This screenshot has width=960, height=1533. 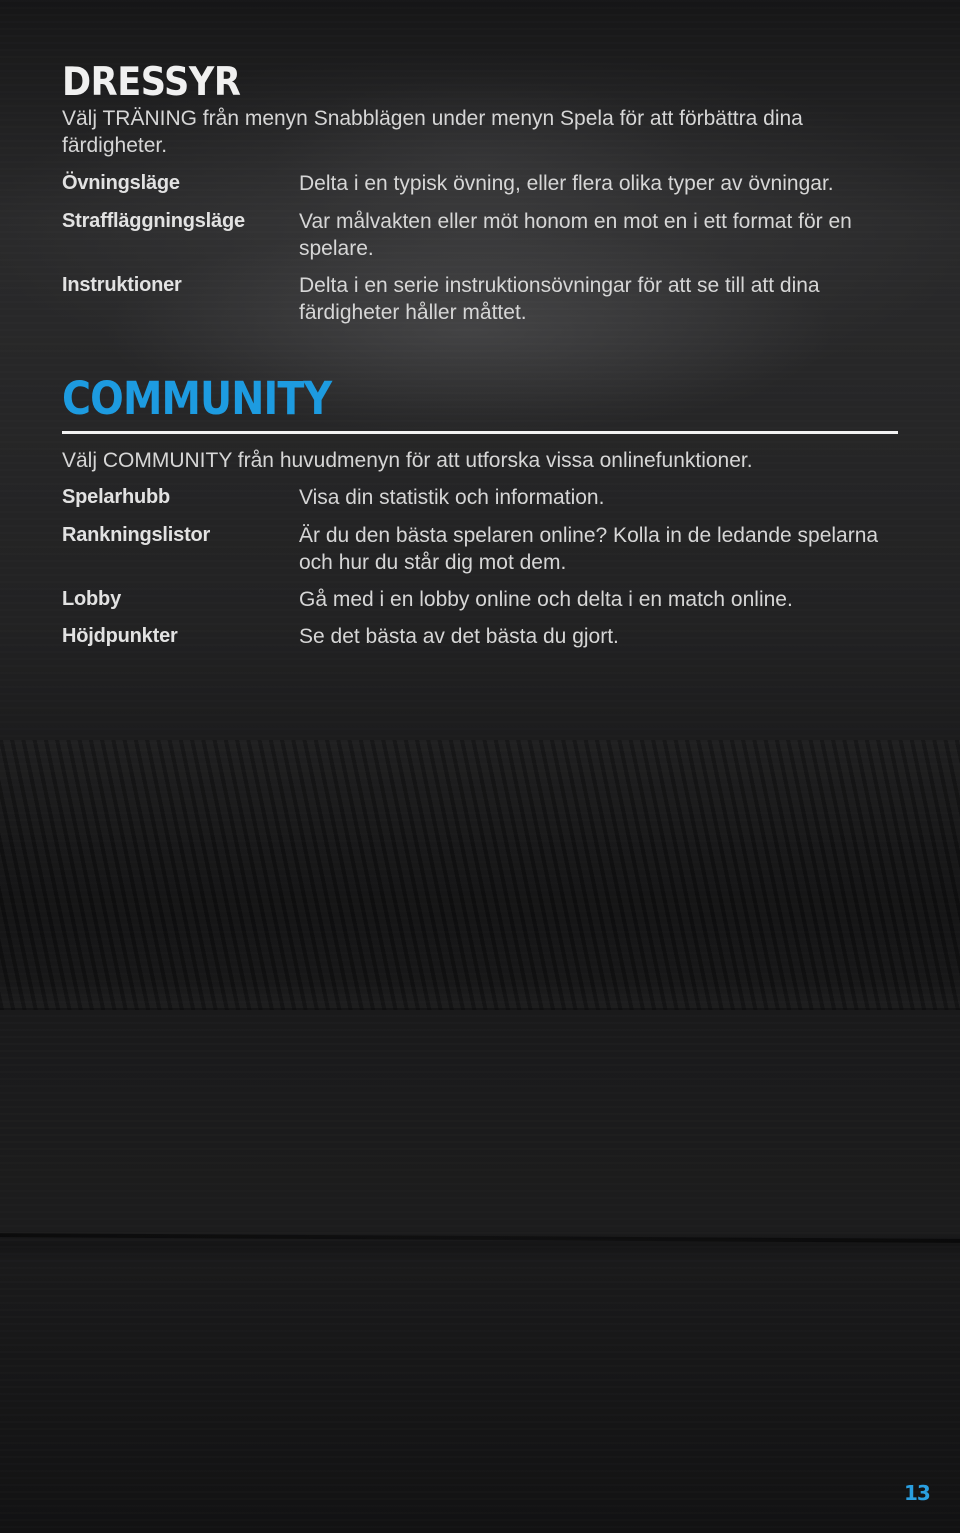 What do you see at coordinates (480, 432) in the screenshot?
I see `section-divider` at bounding box center [480, 432].